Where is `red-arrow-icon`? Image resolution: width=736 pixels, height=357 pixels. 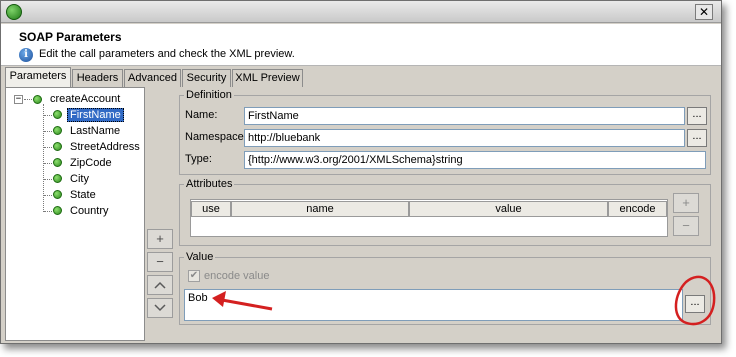 red-arrow-icon is located at coordinates (242, 301).